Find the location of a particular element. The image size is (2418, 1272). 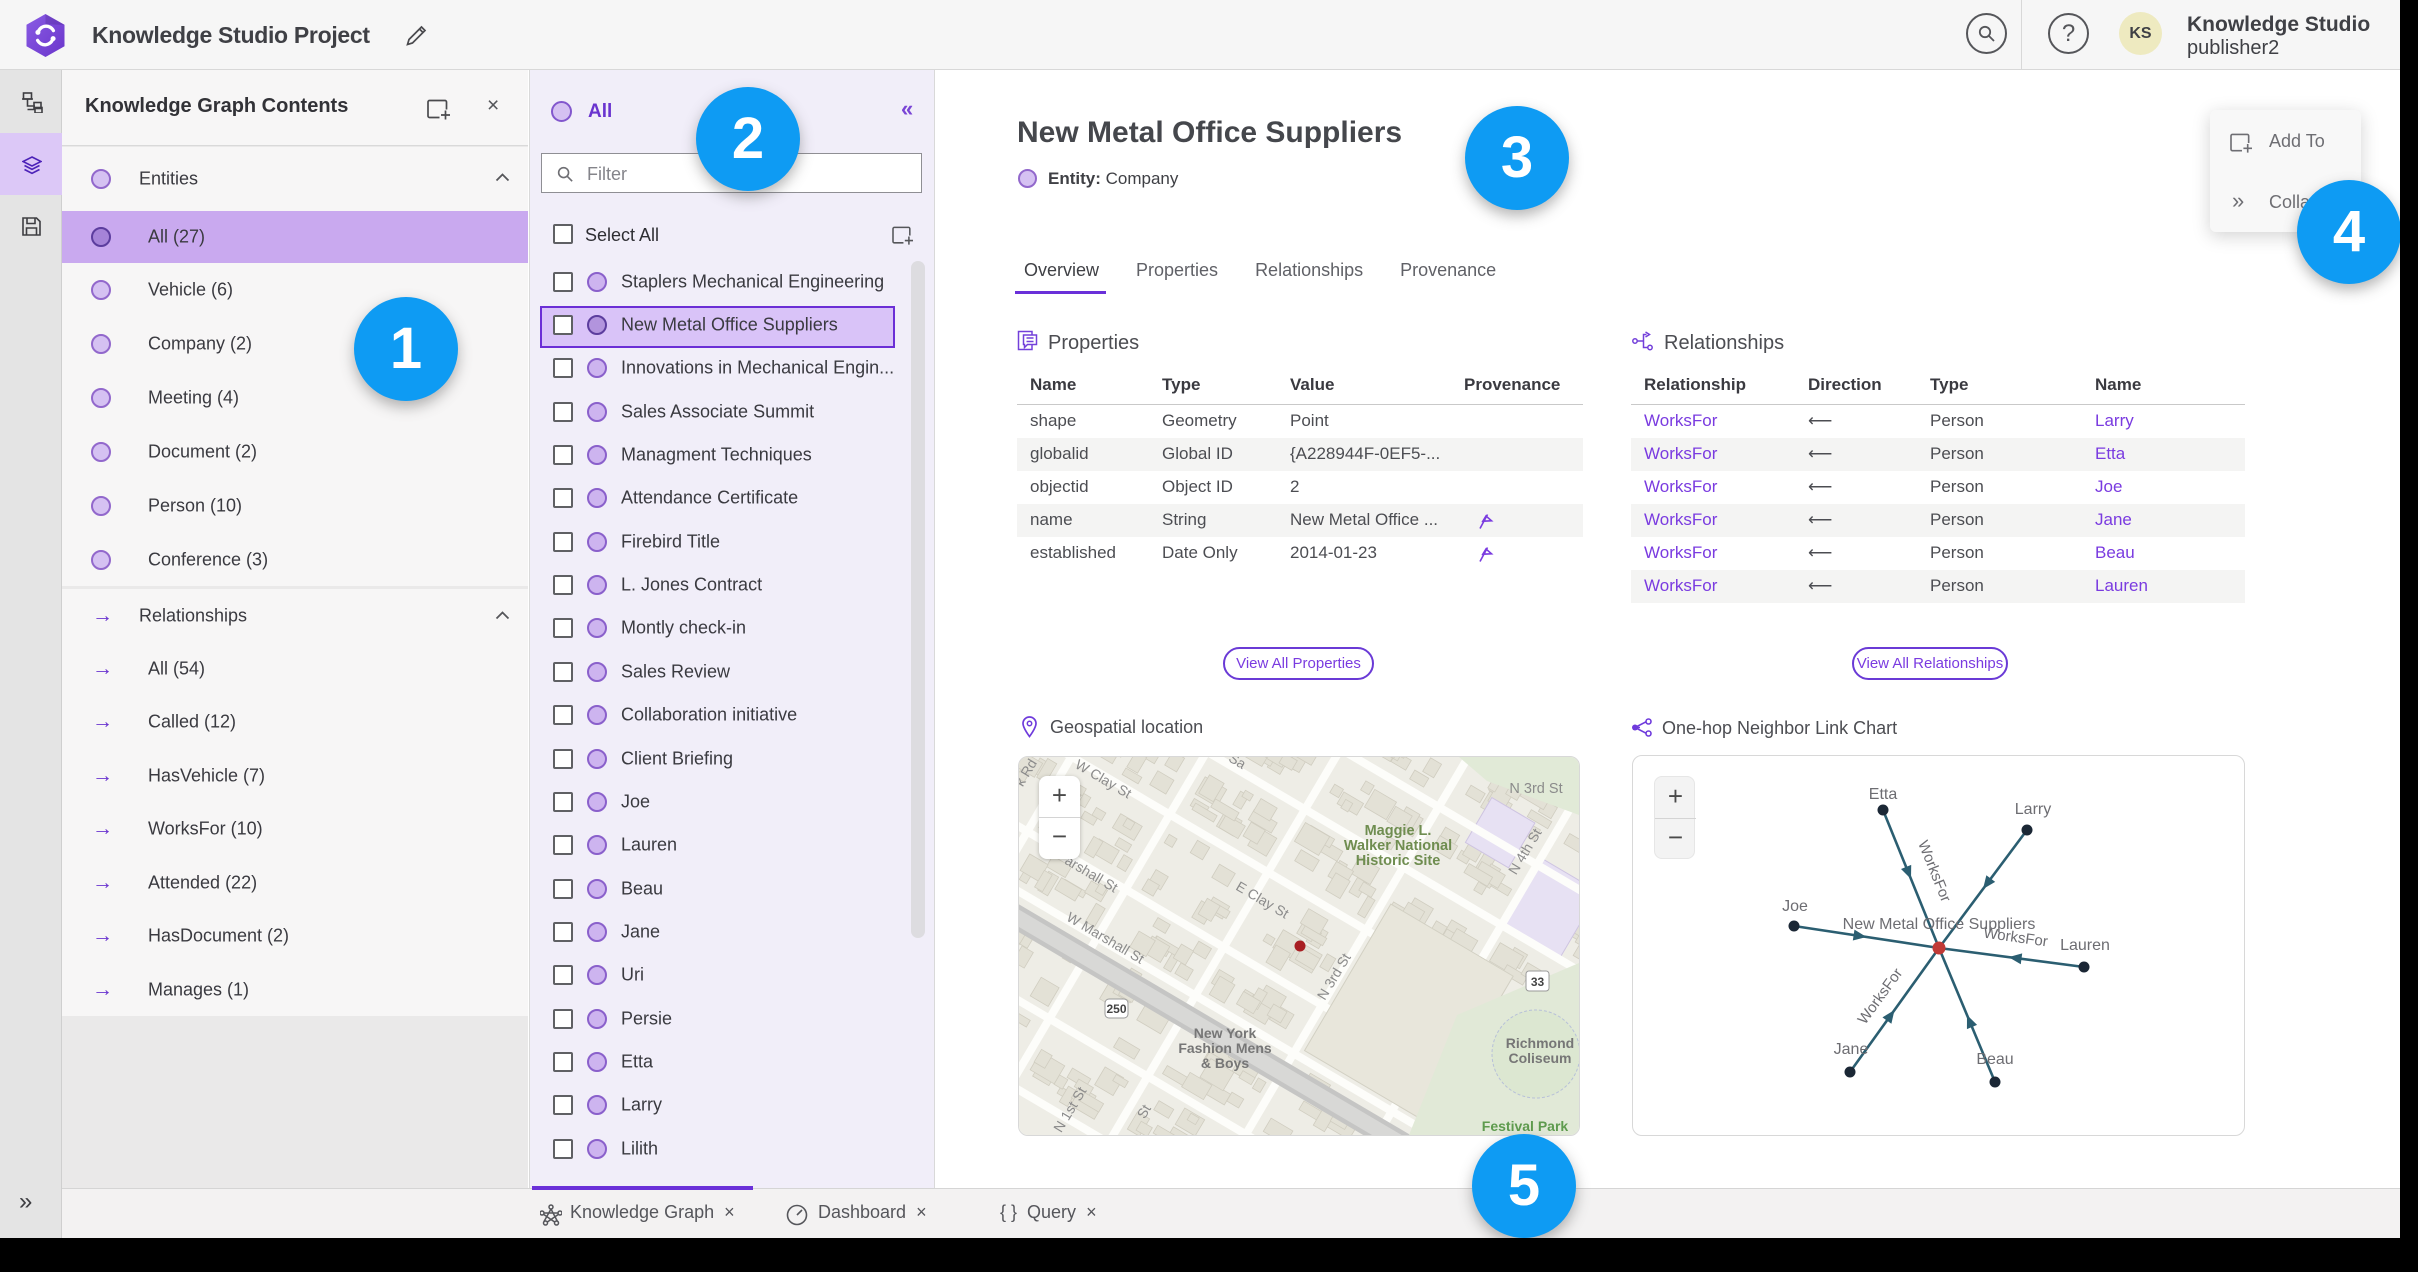

svg-text: Fashion Mens is located at coordinates (1225, 1048).